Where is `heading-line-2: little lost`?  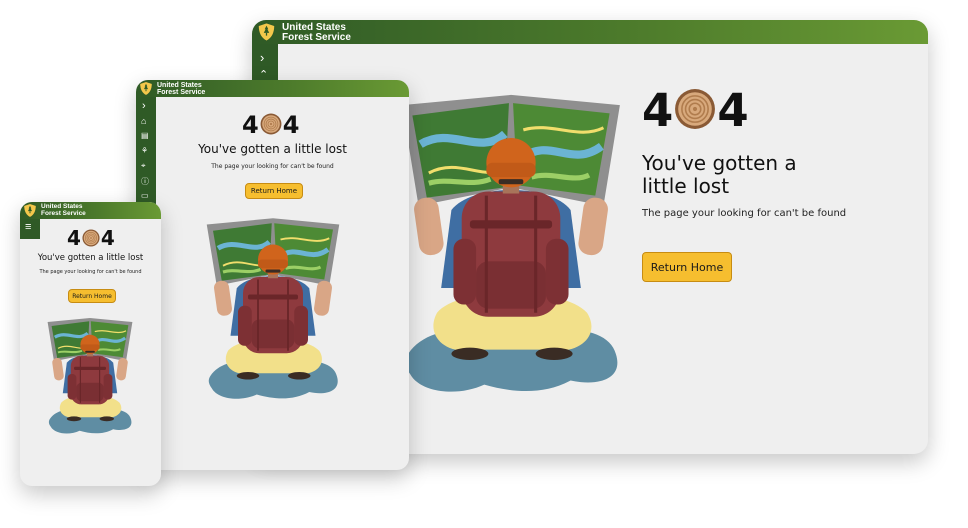
heading-line-2: little lost is located at coordinates (686, 186).